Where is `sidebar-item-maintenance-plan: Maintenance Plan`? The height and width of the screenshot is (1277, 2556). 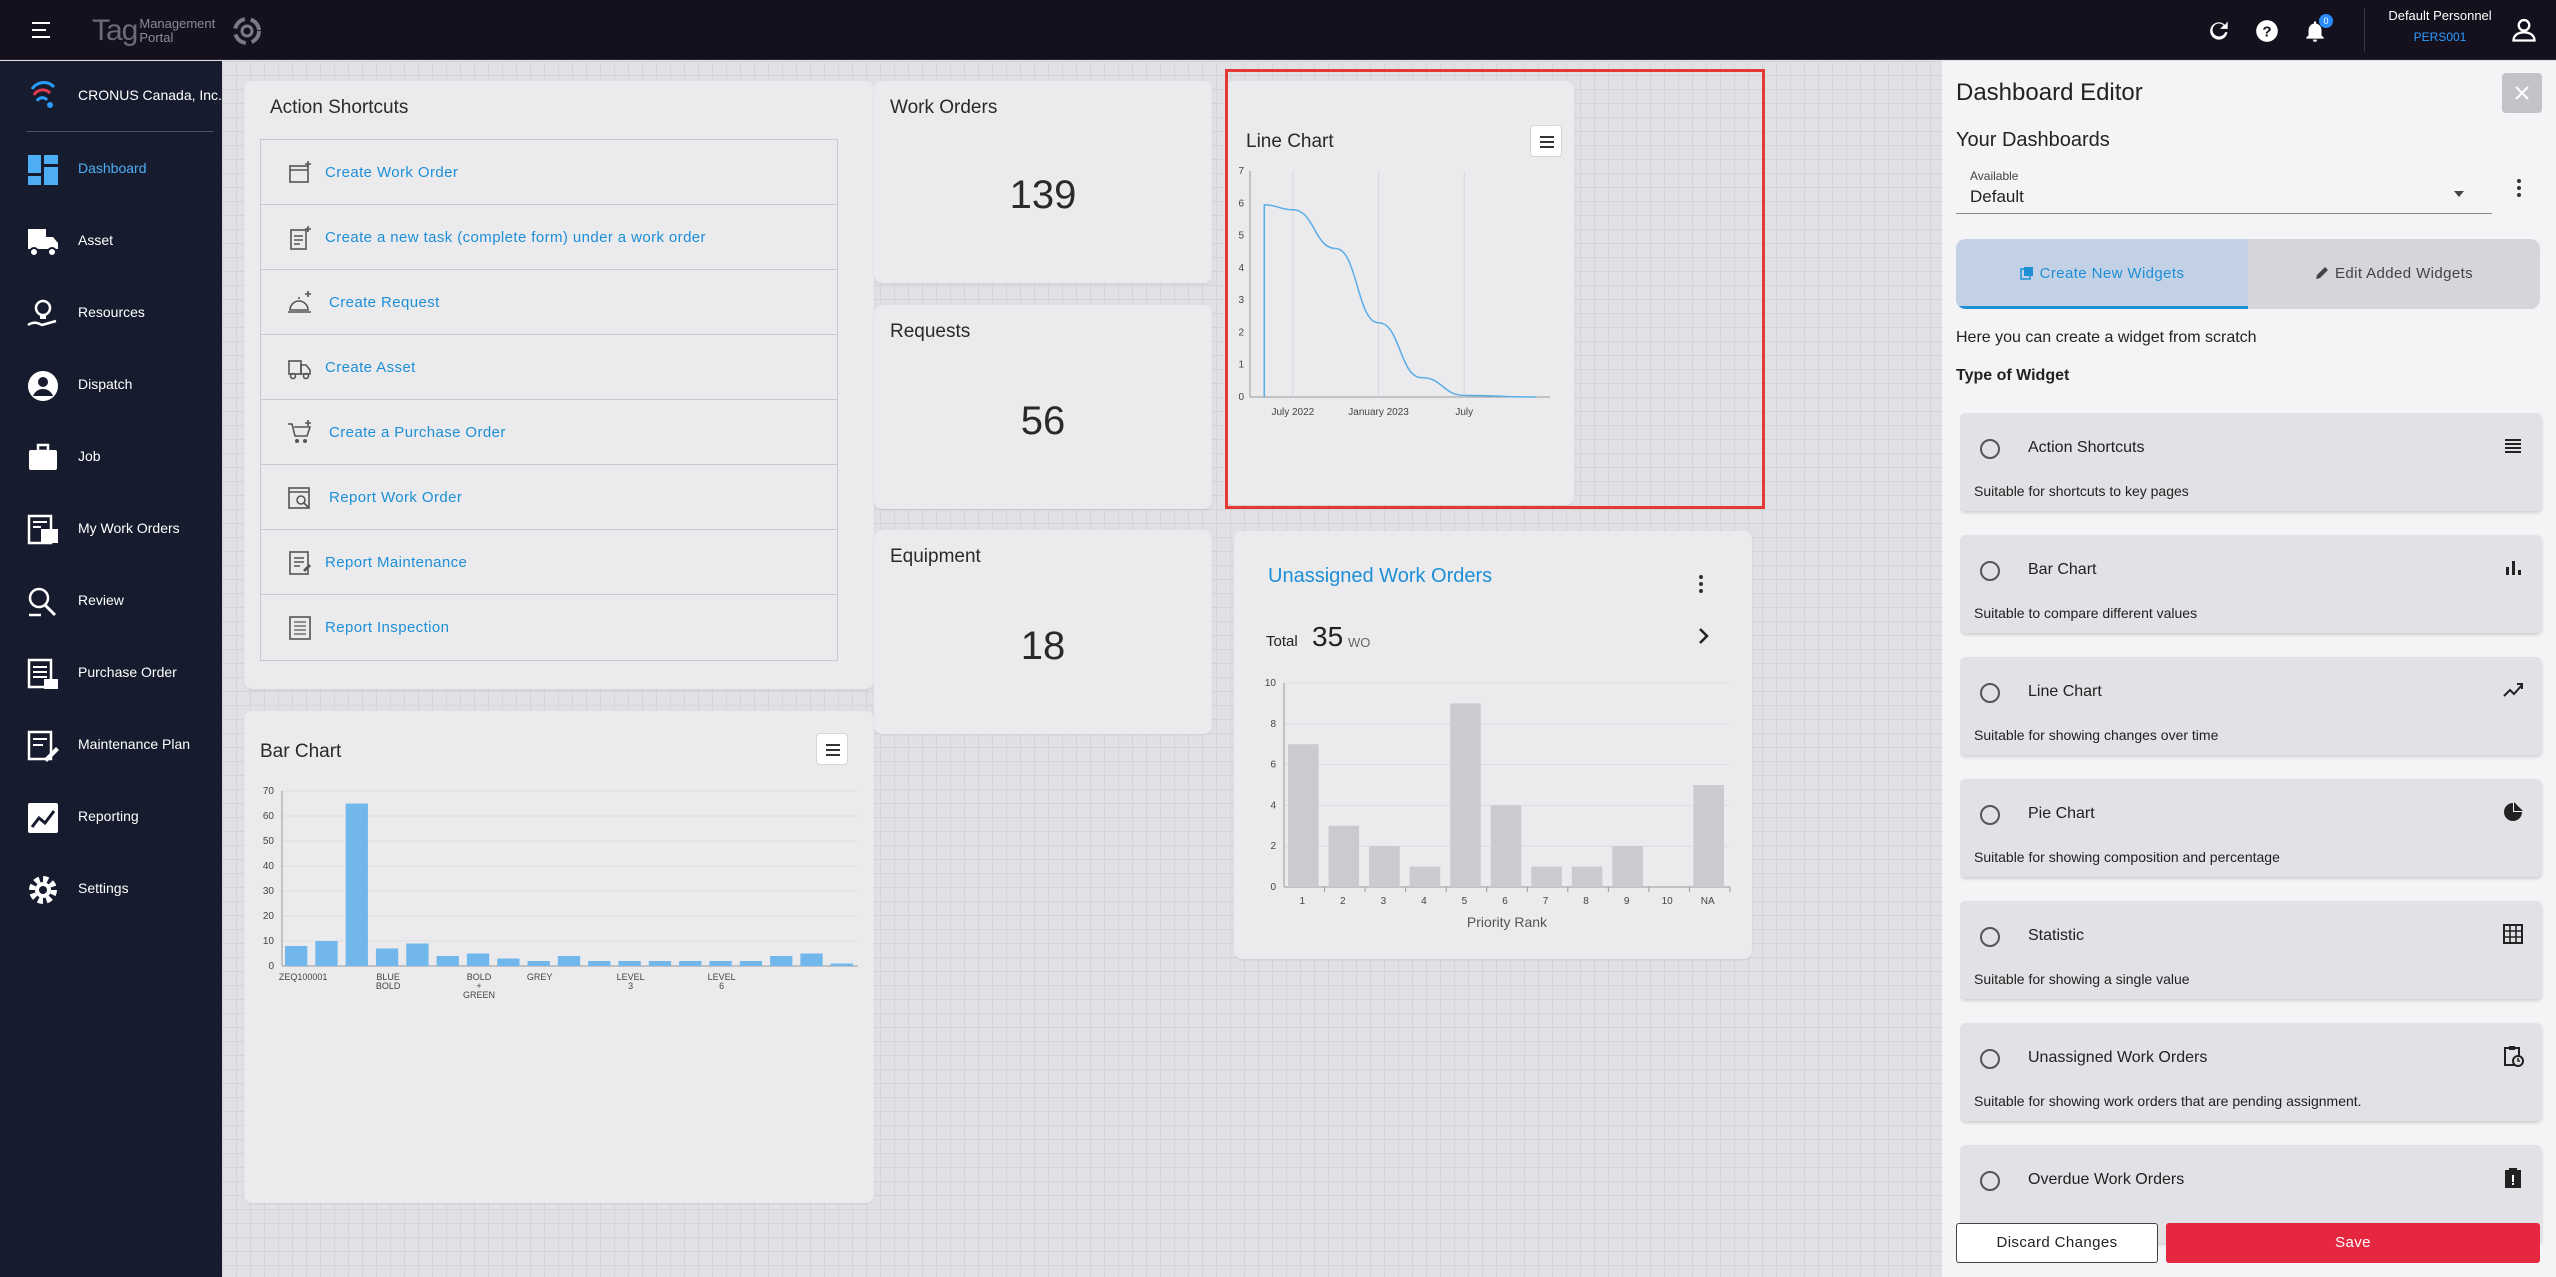 sidebar-item-maintenance-plan: Maintenance Plan is located at coordinates (111, 745).